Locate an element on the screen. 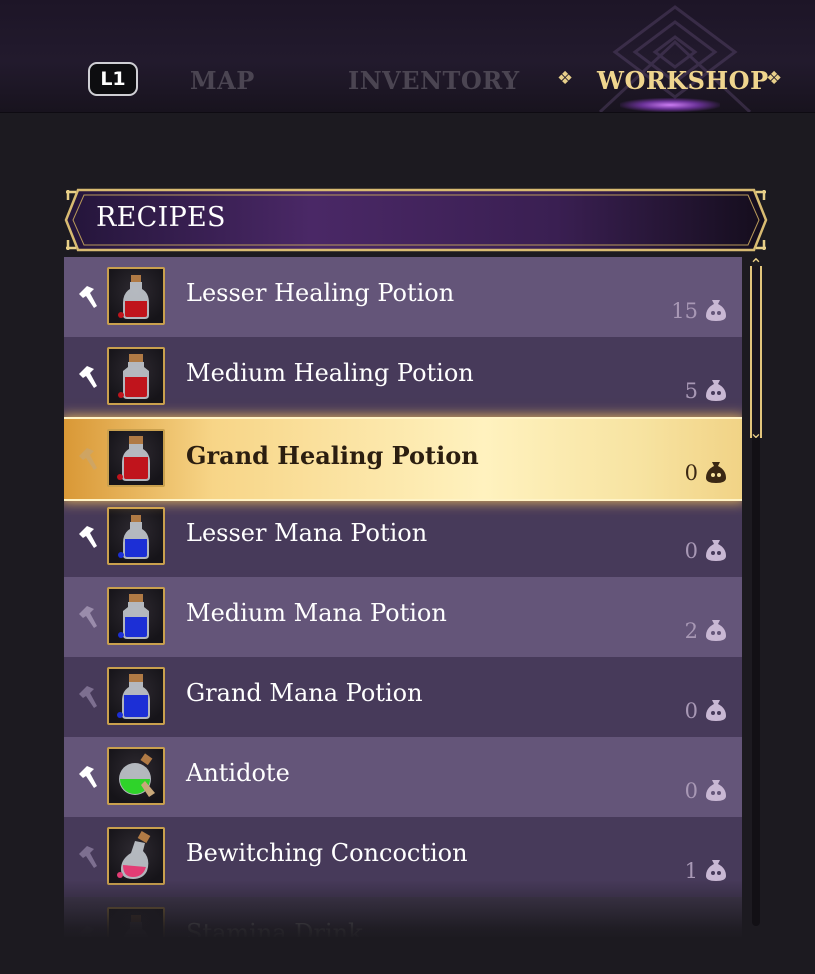 The image size is (815, 974). red-potion-bottle-icon is located at coordinates (136, 376).